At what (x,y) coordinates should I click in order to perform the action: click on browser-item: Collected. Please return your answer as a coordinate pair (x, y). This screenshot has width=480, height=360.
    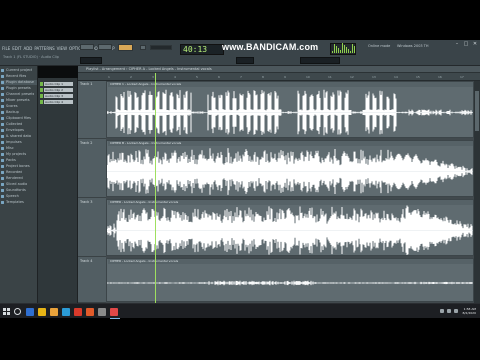
    Looking at the image, I should click on (19, 124).